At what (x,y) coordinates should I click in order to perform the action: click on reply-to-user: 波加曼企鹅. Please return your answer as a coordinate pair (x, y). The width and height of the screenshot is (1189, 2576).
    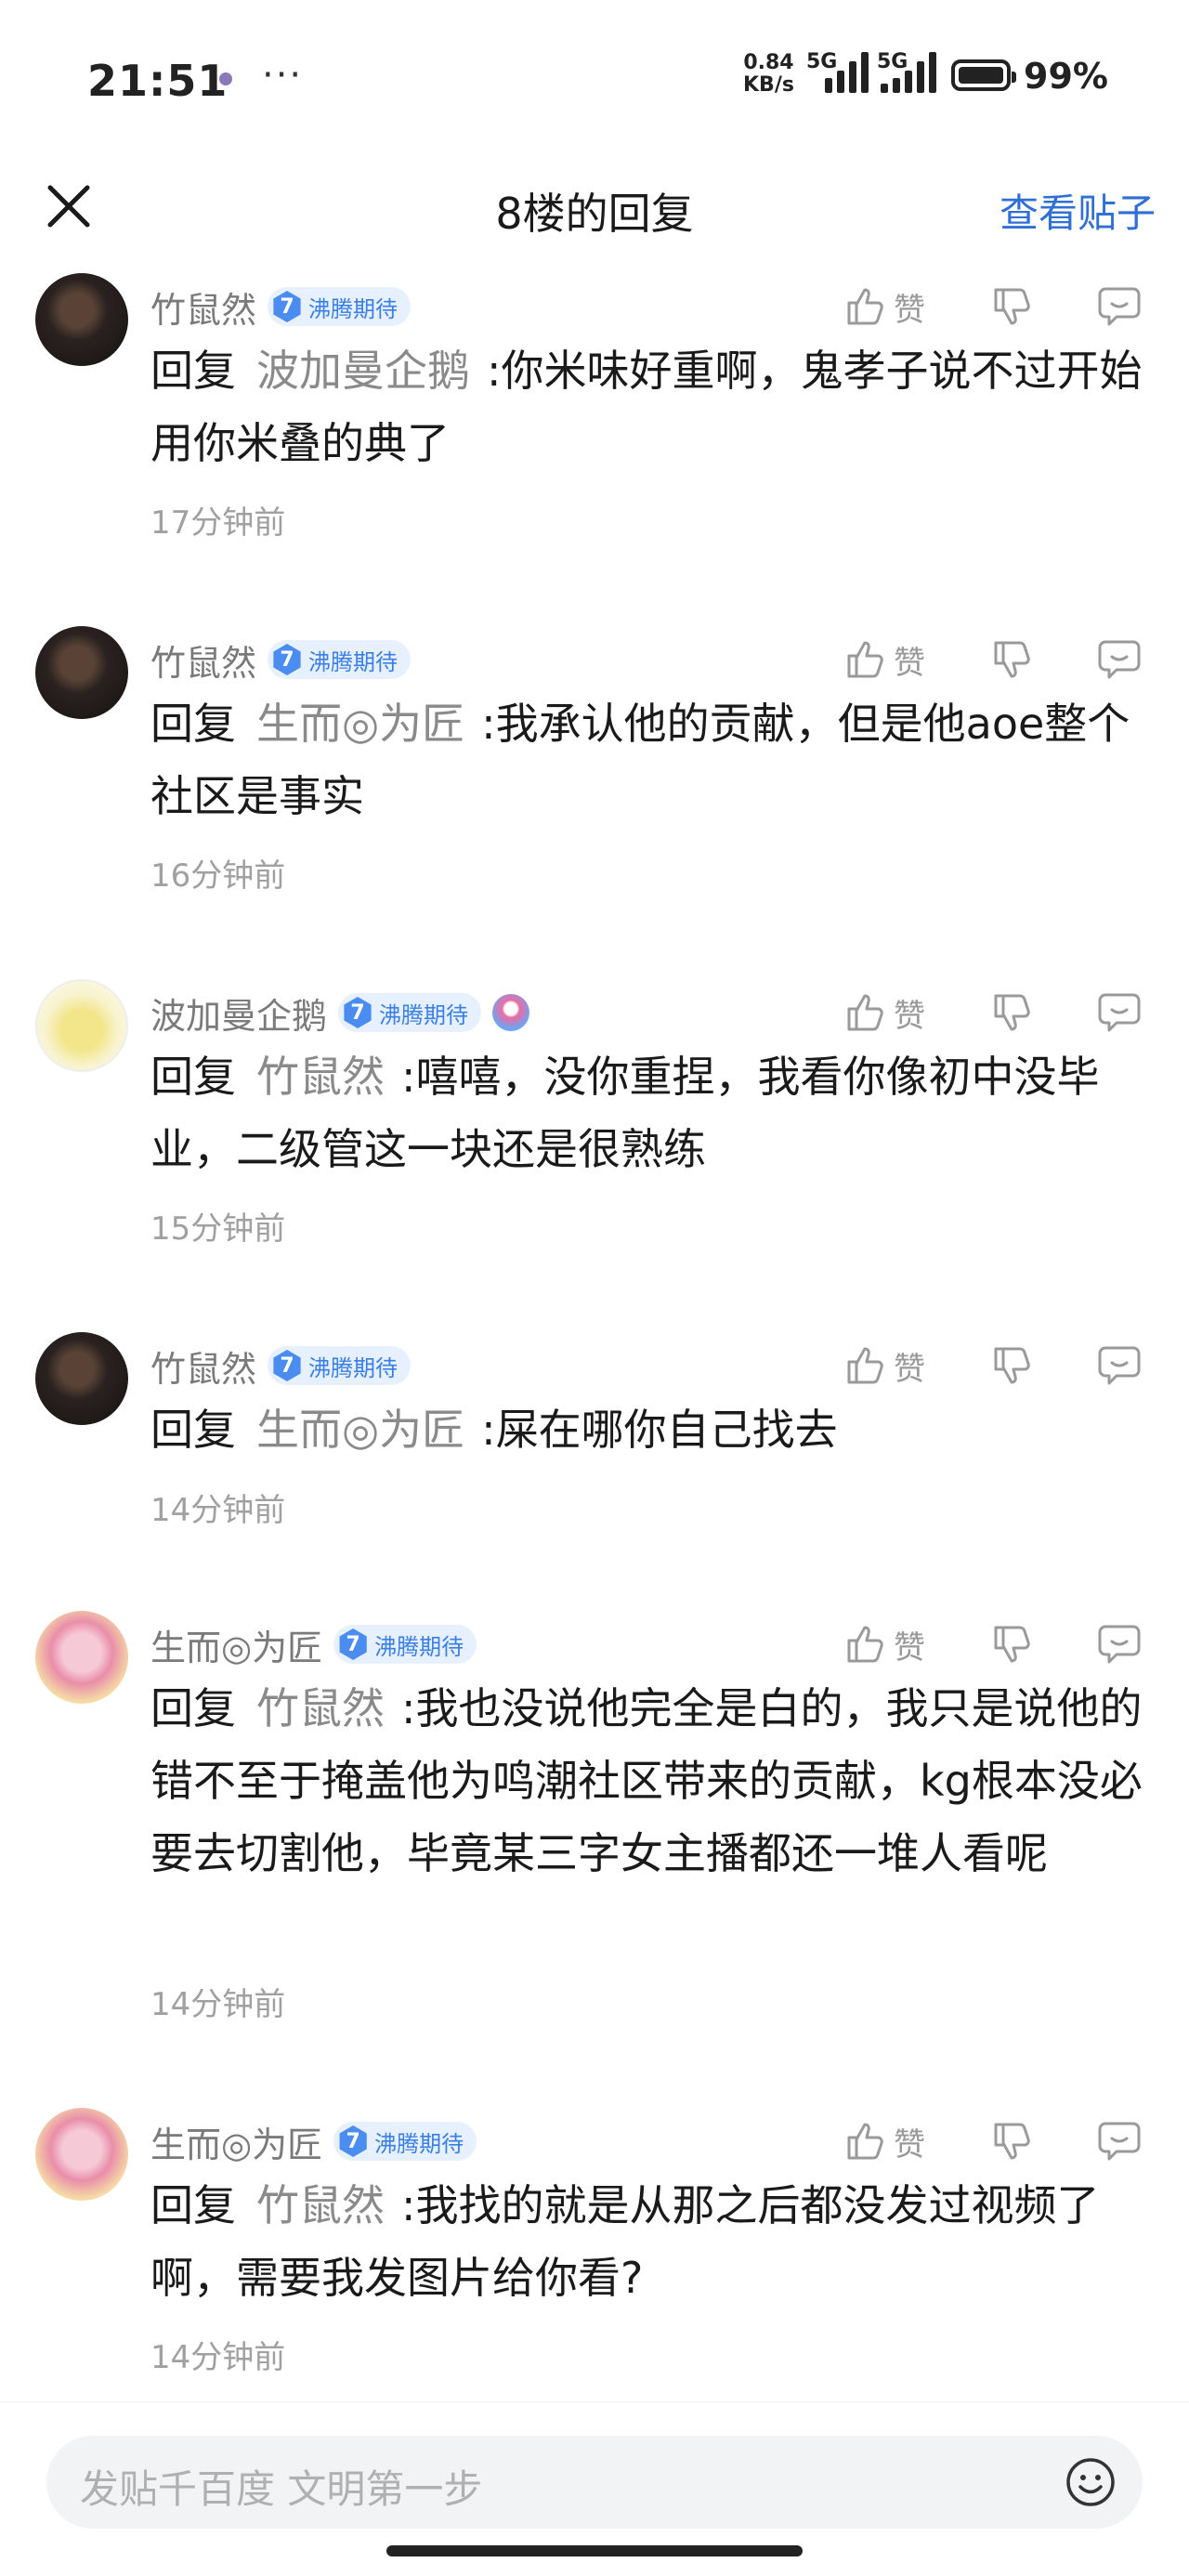
    Looking at the image, I should click on (363, 371).